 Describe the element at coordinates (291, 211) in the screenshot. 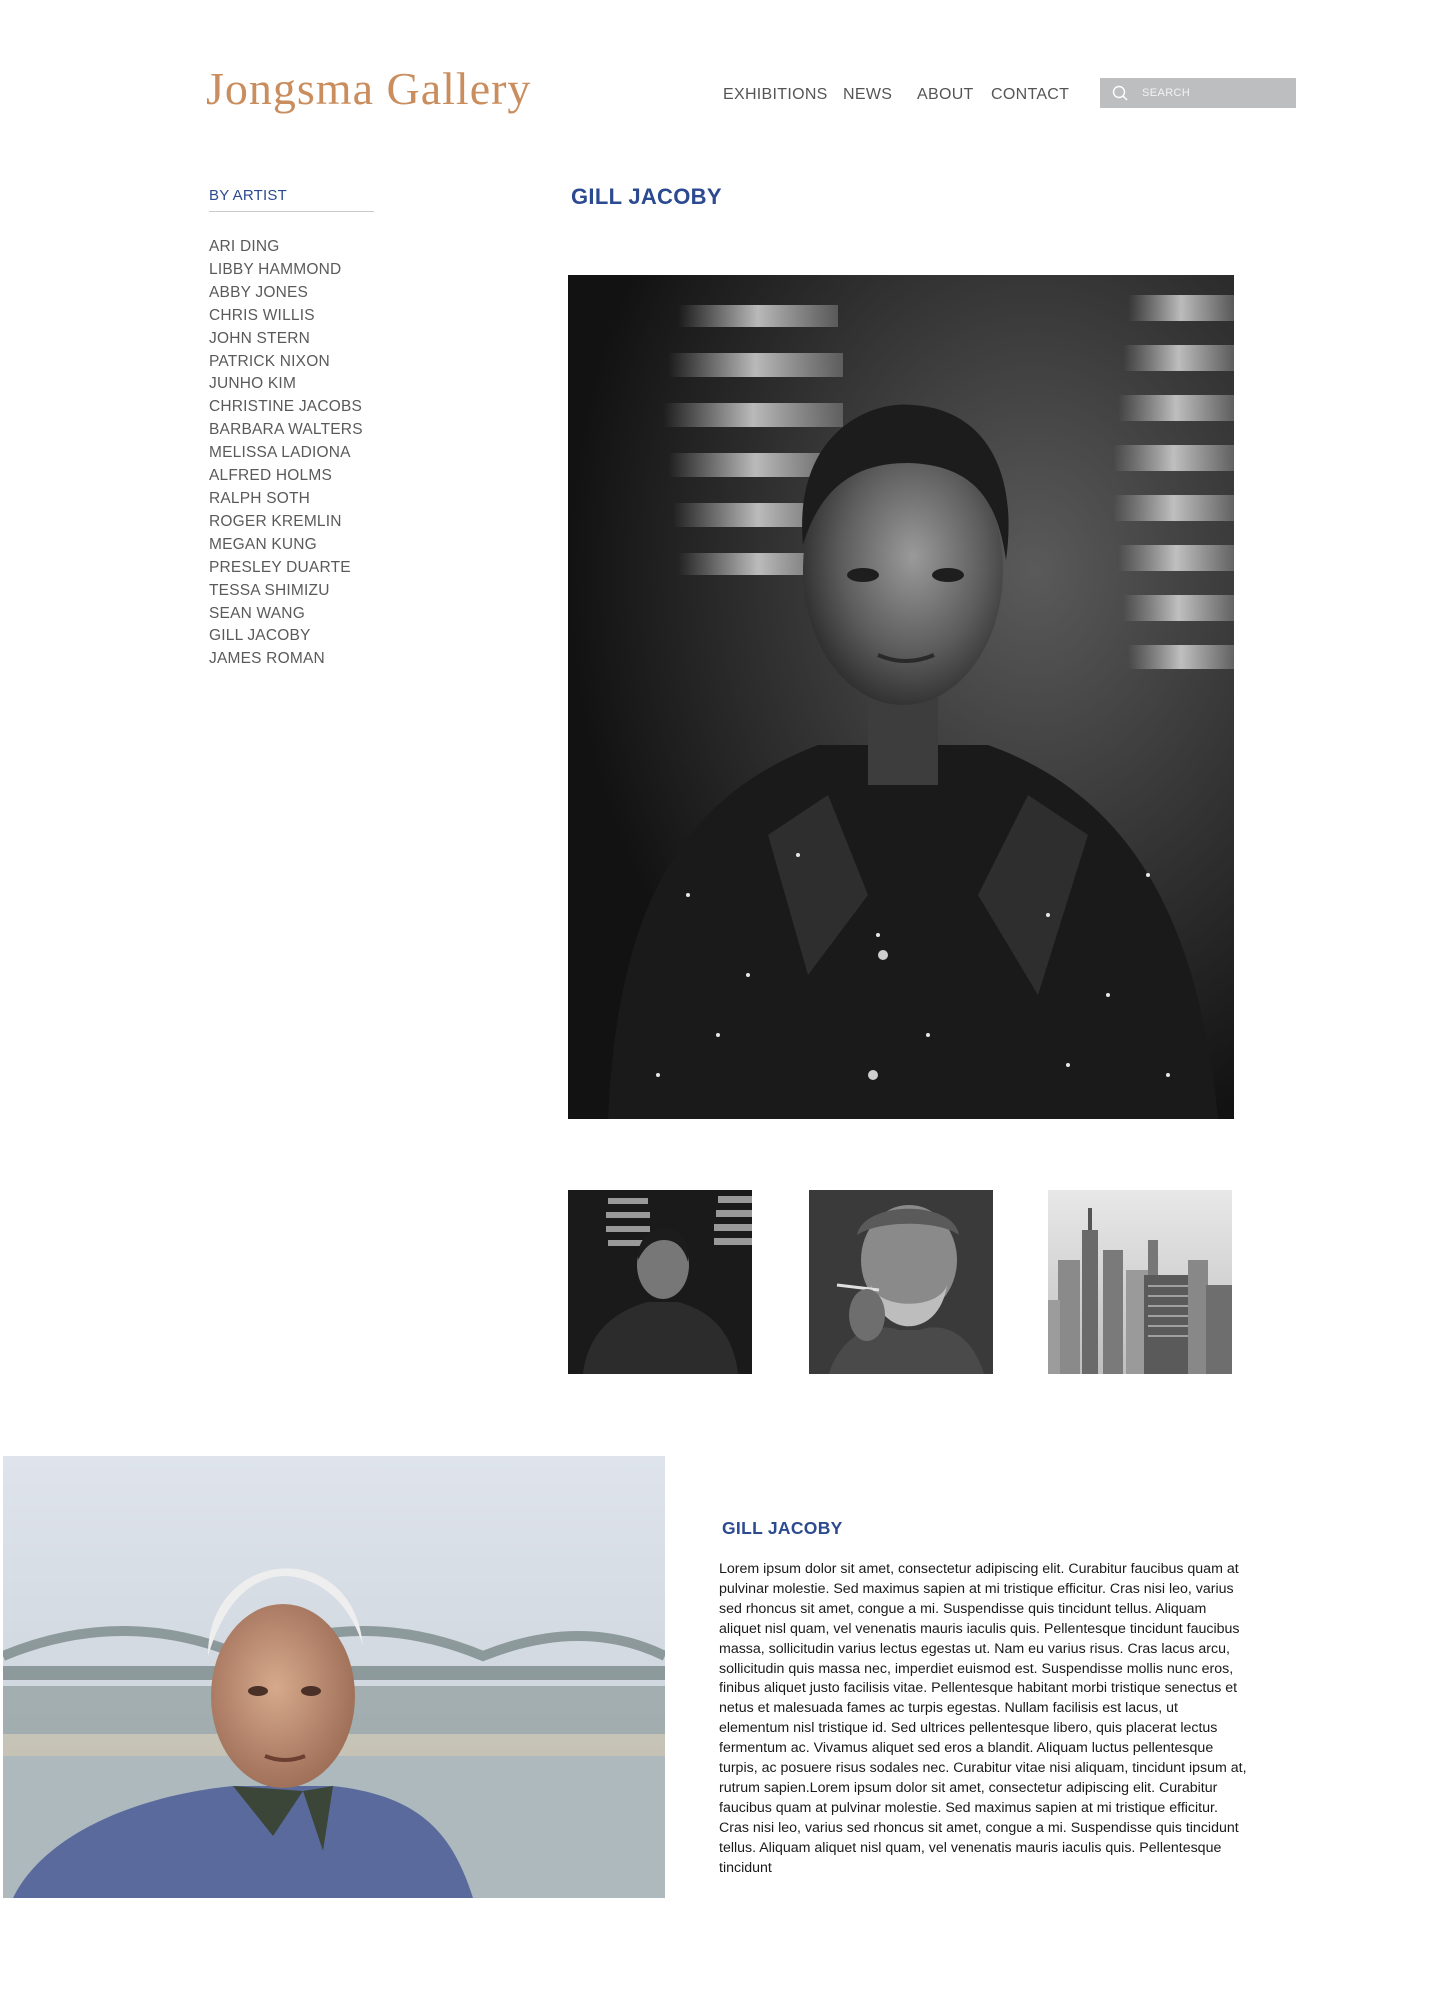

I see `sidebar-divider` at that location.